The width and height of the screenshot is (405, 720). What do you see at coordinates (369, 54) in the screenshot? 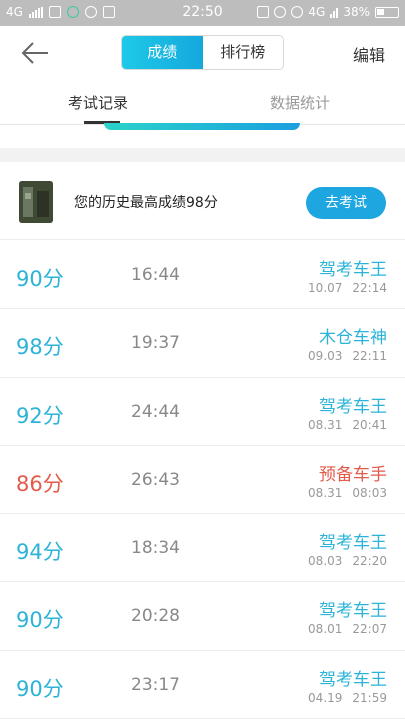
I see `edit-button: 编辑` at bounding box center [369, 54].